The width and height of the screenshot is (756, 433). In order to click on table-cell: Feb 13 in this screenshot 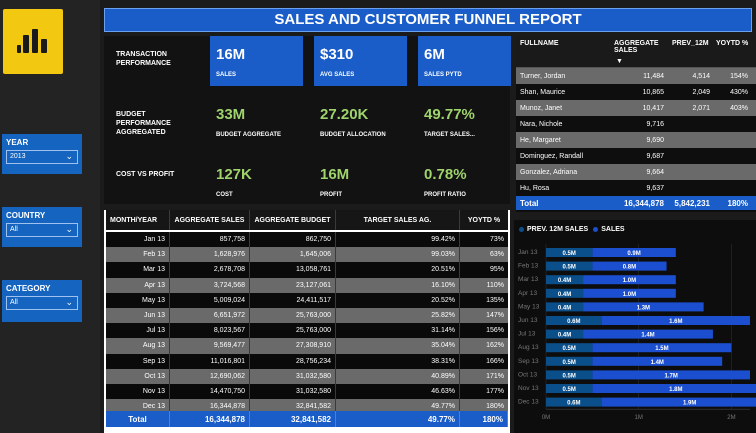, I will do `click(138, 255)`.